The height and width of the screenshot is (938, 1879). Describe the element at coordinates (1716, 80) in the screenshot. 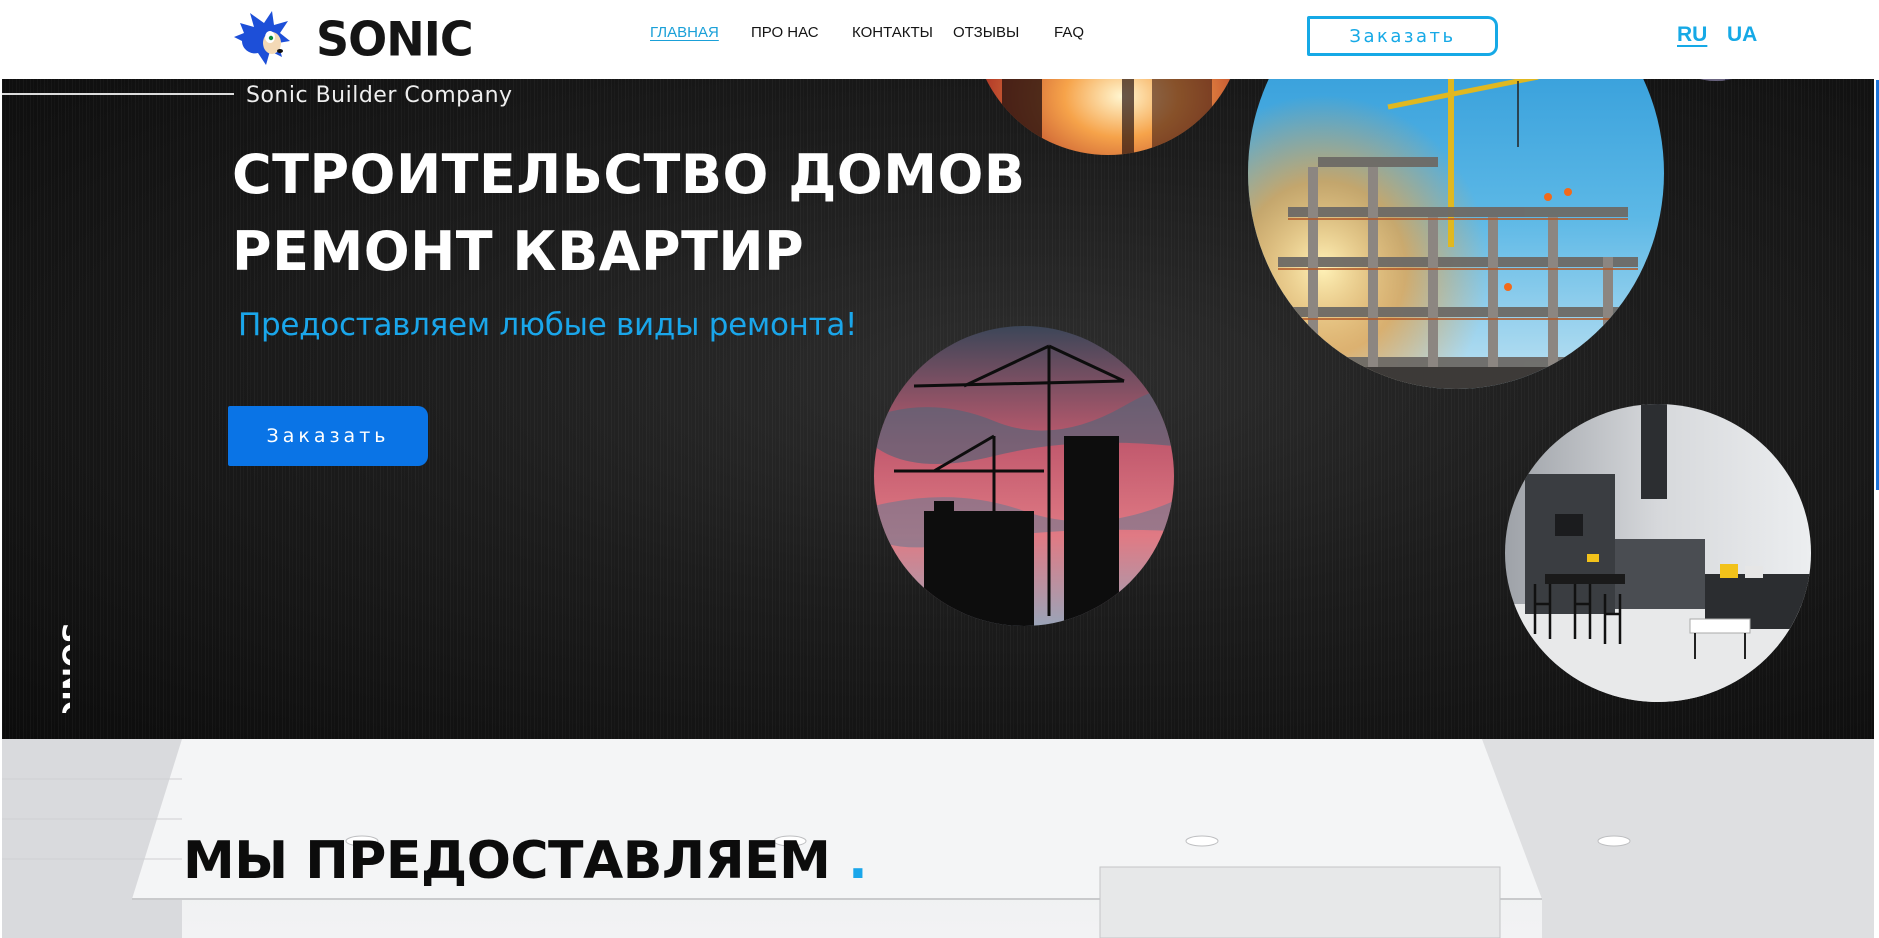

I see `city-night-photo` at that location.